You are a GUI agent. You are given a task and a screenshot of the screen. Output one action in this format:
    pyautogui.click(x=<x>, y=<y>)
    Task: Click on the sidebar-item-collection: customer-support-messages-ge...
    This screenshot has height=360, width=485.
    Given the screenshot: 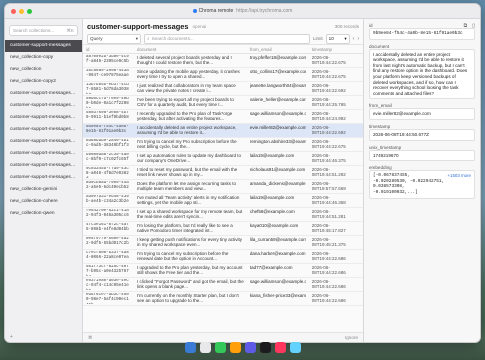 What is the action you would take?
    pyautogui.click(x=43, y=130)
    